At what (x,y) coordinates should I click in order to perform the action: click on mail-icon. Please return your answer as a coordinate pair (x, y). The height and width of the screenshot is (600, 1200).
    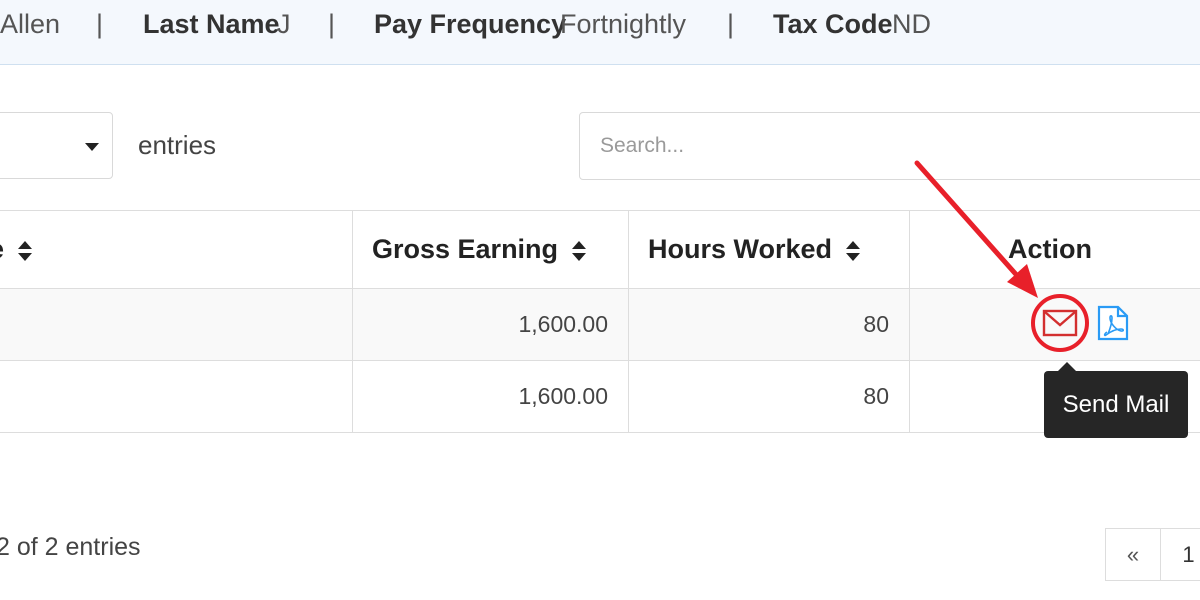
    Looking at the image, I should click on (1060, 323).